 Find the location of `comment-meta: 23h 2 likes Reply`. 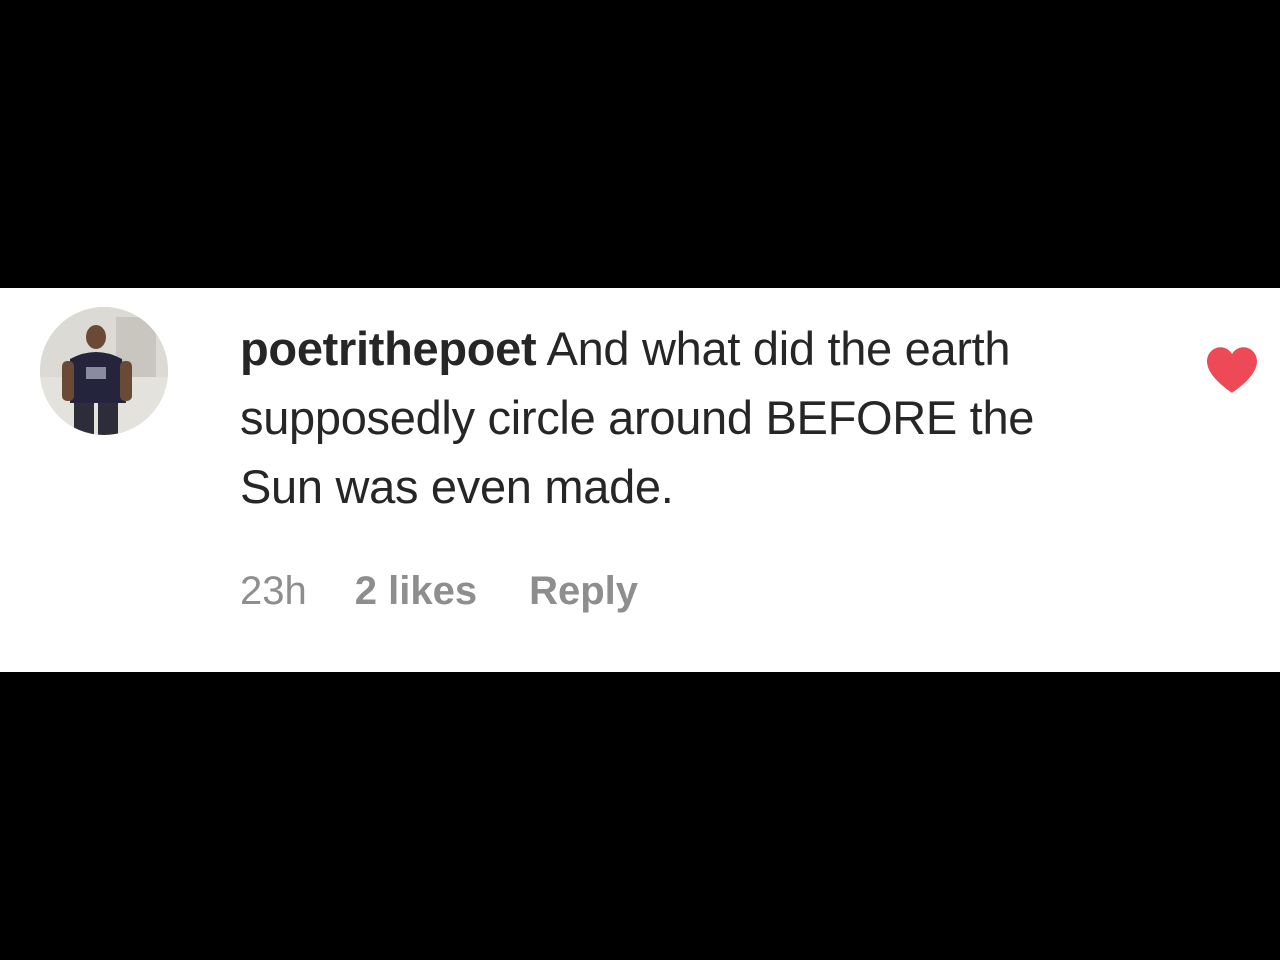

comment-meta: 23h 2 likes Reply is located at coordinates (439, 591).